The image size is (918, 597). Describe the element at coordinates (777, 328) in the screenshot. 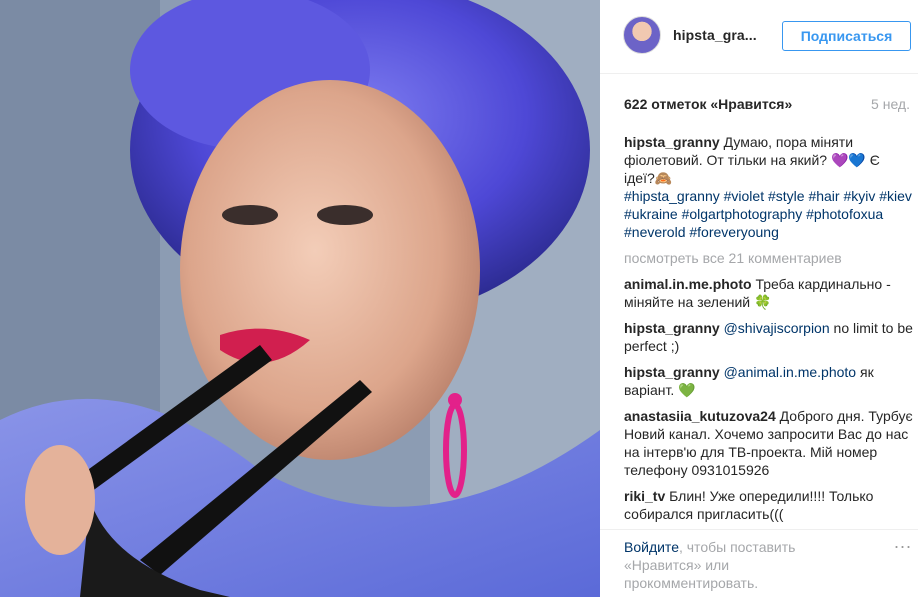

I see `comment-mention: @shivajiscorpion` at that location.